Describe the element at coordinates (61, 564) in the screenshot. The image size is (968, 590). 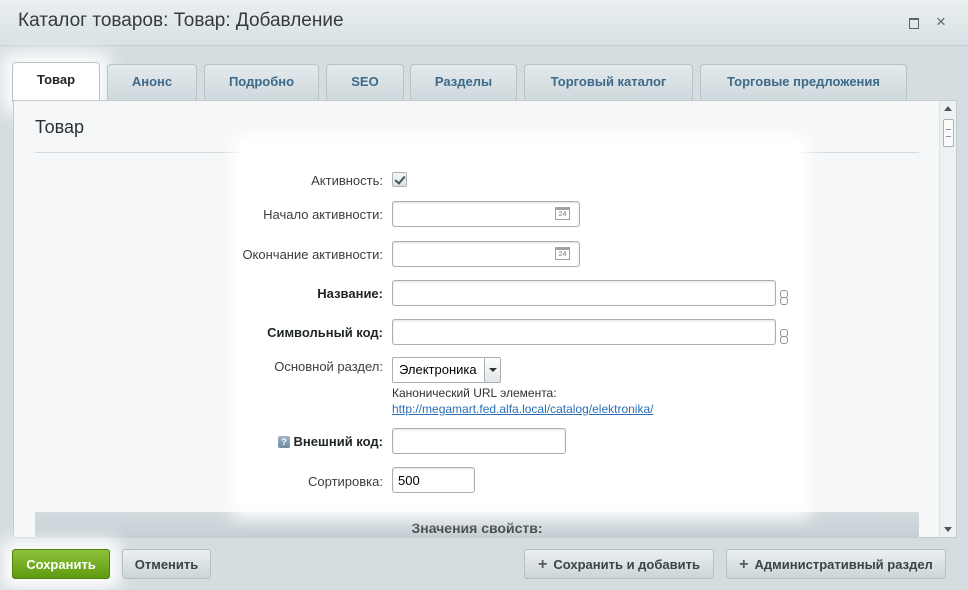
I see `save-button: Сохранить` at that location.